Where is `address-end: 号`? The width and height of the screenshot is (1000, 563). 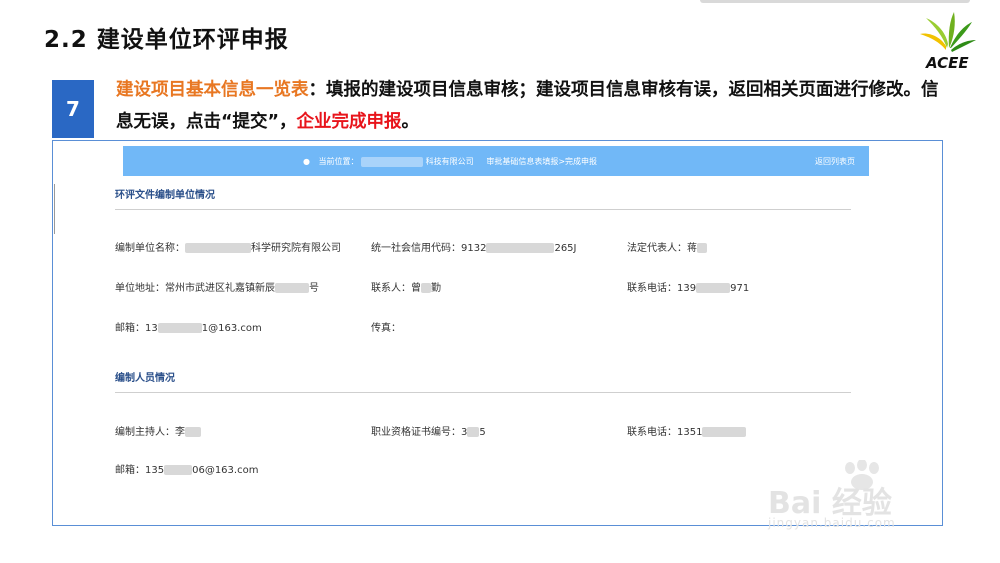 address-end: 号 is located at coordinates (314, 288).